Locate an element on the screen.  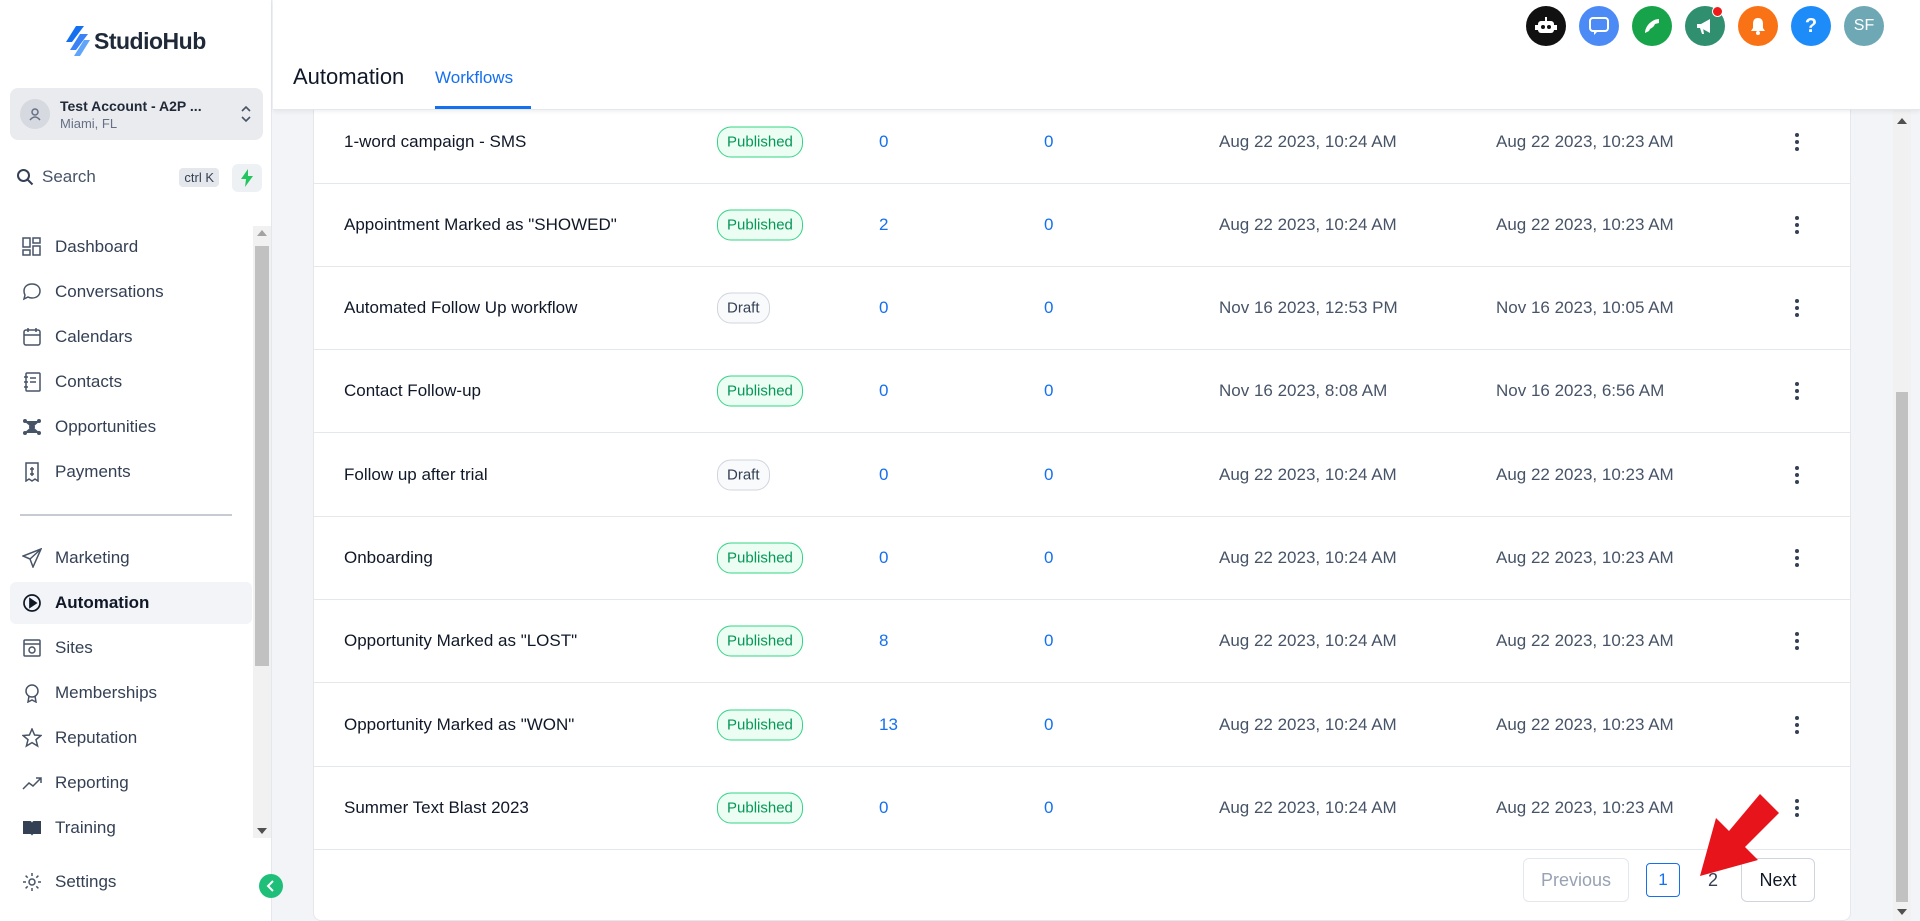
sidebar-item-marketing: Marketing is located at coordinates (131, 558).